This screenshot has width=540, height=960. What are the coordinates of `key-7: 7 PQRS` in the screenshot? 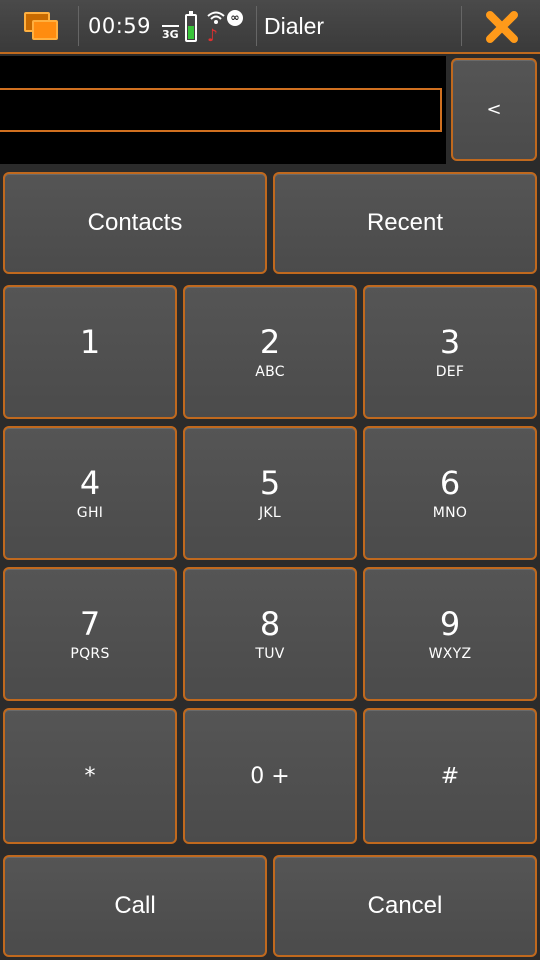 It's located at (90, 634).